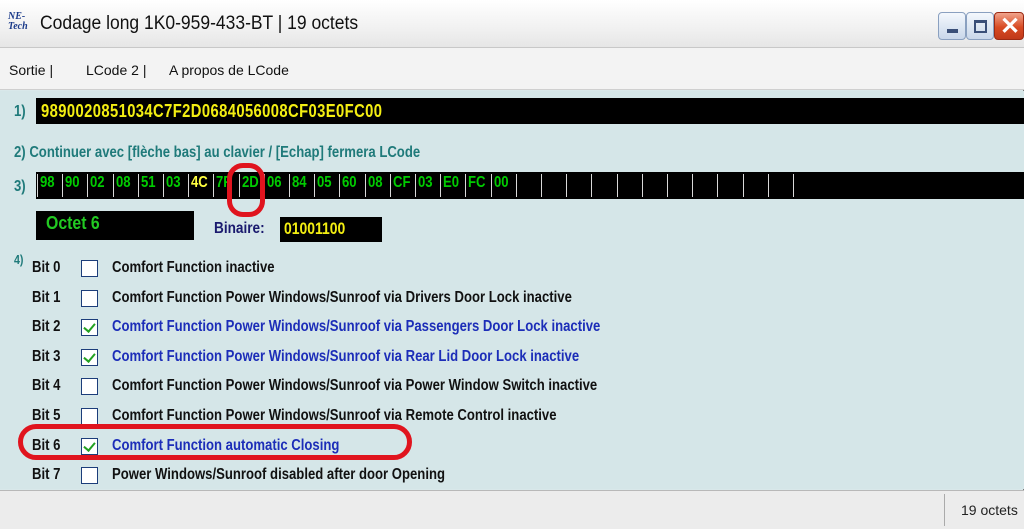 This screenshot has height=529, width=1024. Describe the element at coordinates (299, 182) in the screenshot. I see `byte-value: 84` at that location.